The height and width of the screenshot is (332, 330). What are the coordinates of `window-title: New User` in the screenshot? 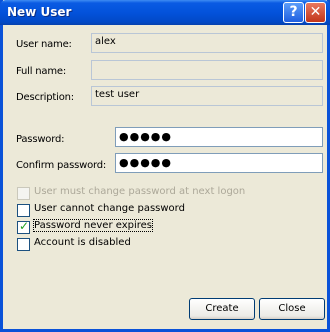 It's located at (39, 12).